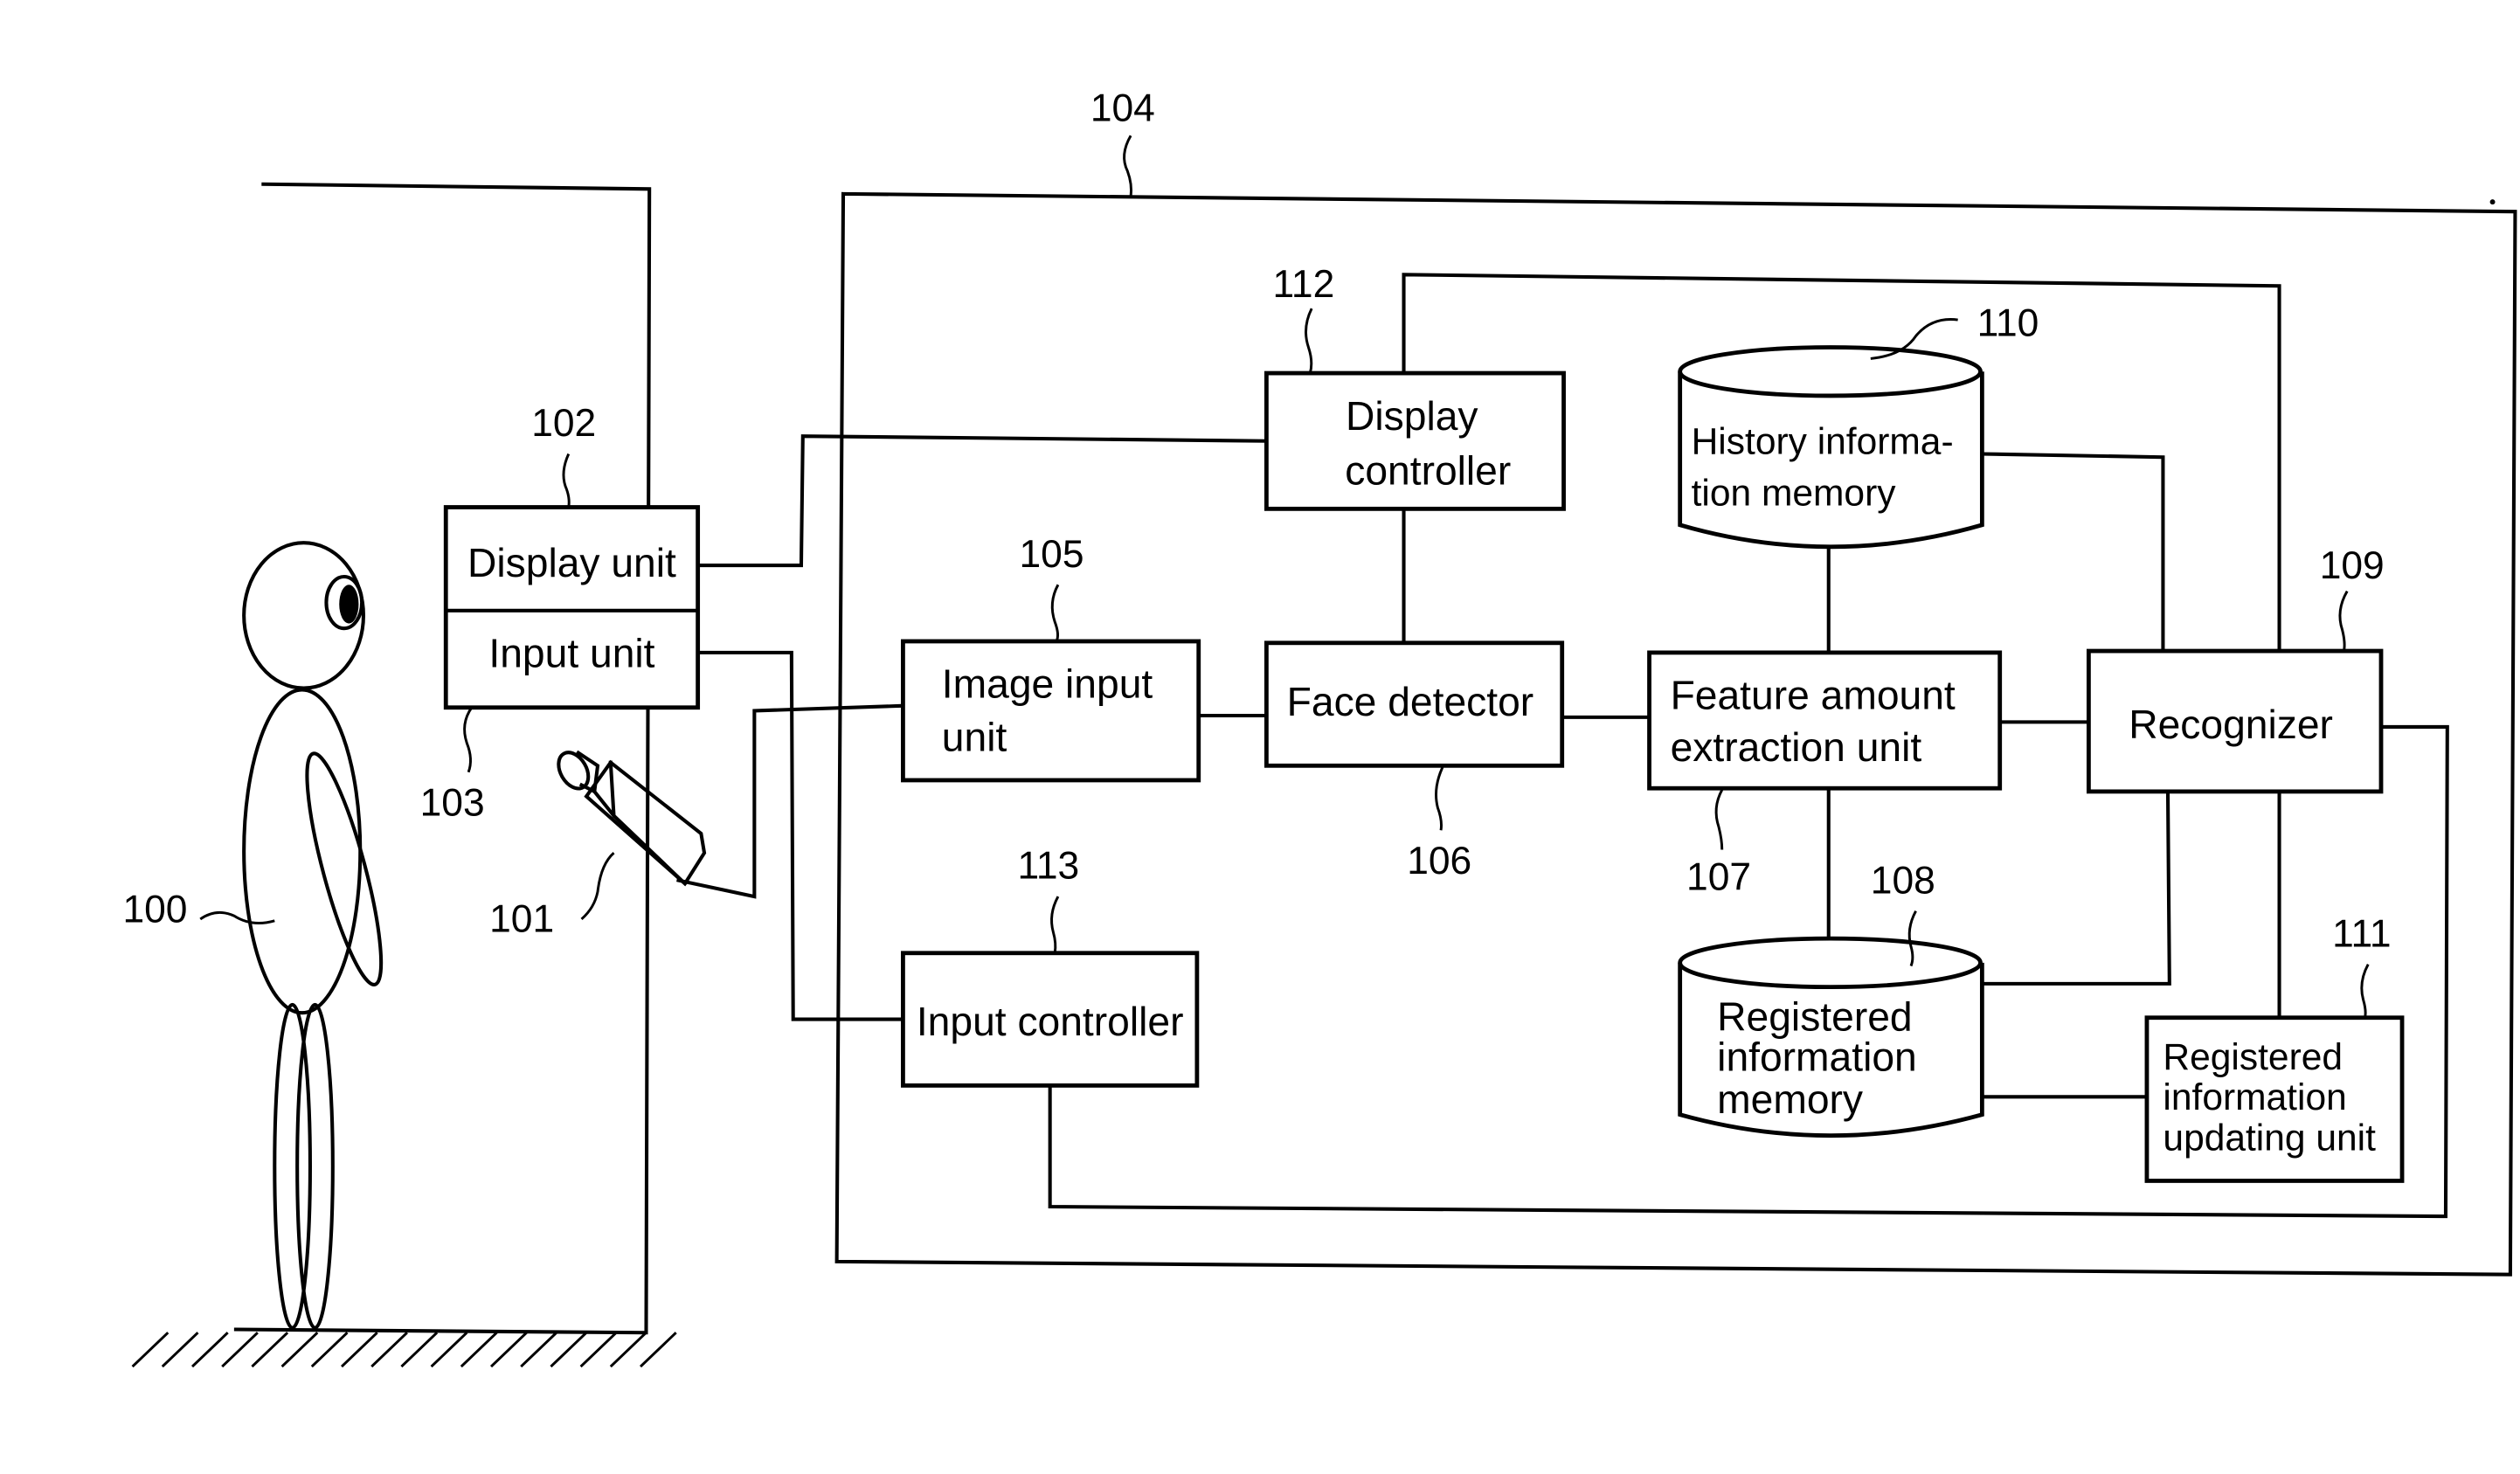  I want to click on recognizer-block: Recognizer, so click(2235, 721).